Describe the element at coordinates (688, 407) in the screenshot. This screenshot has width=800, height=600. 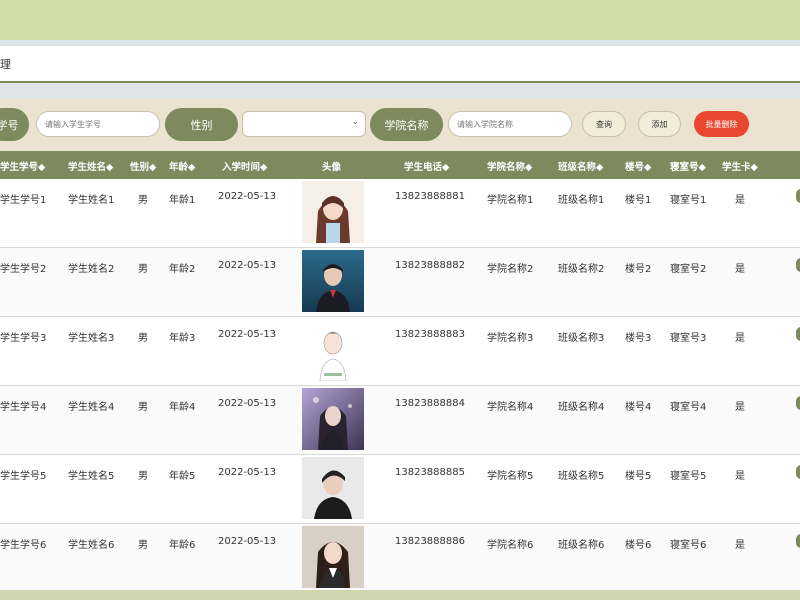
I see `cell-room: 寝室号4` at that location.